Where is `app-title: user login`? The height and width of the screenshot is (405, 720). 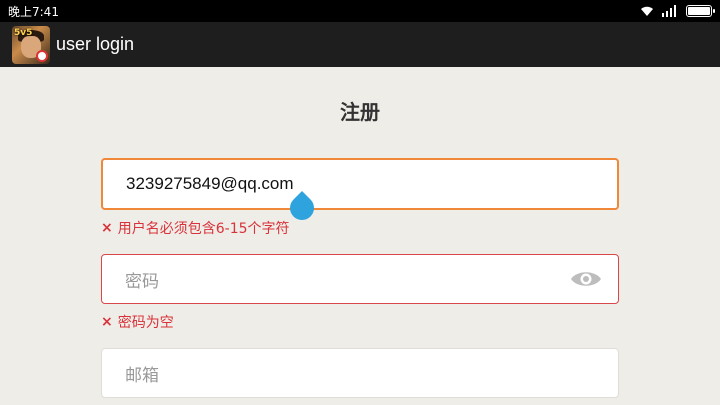
app-title: user login is located at coordinates (95, 44).